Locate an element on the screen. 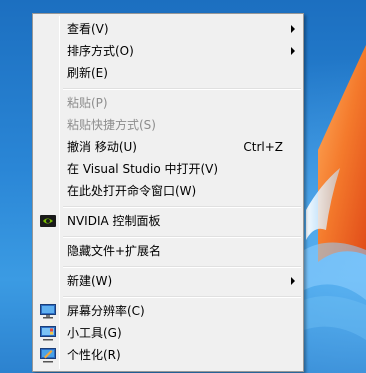 The width and height of the screenshot is (366, 373). menu-item-label: 小工具(G) is located at coordinates (94, 333).